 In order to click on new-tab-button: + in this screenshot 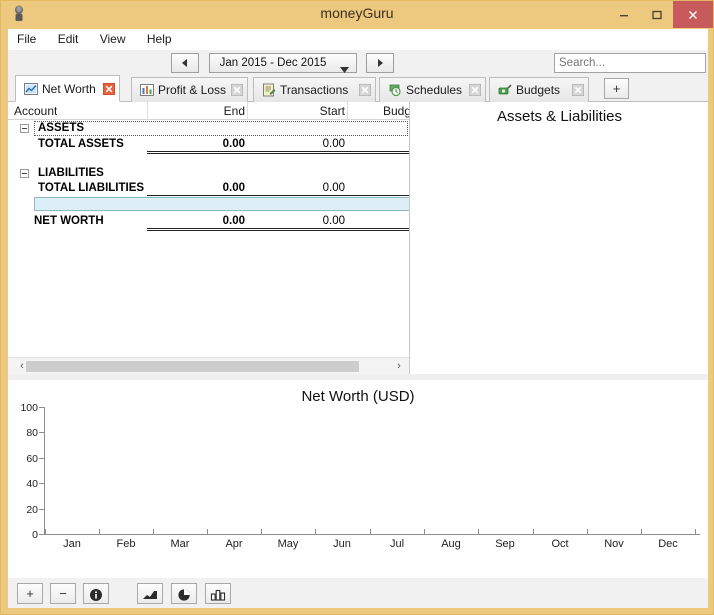, I will do `click(616, 88)`.